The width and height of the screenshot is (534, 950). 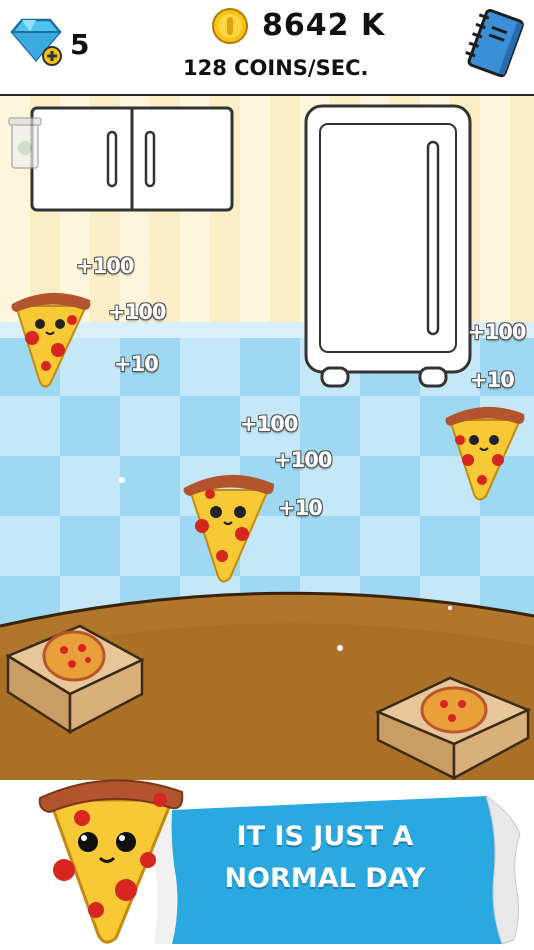 What do you see at coordinates (230, 26) in the screenshot?
I see `gold-coin-icon` at bounding box center [230, 26].